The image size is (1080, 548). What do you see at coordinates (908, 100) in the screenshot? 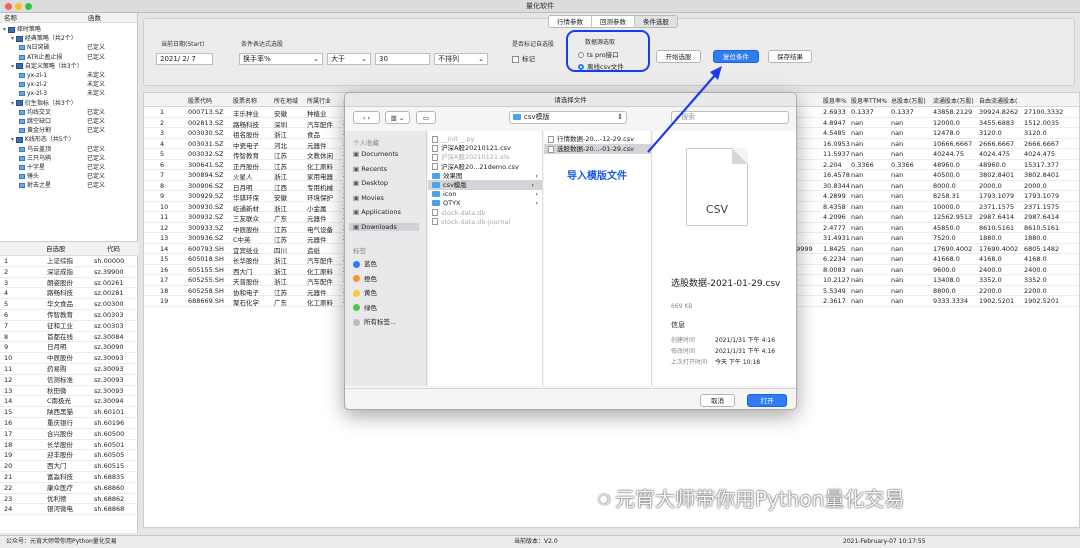
I see `column-header: 总股本(万股)` at bounding box center [908, 100].